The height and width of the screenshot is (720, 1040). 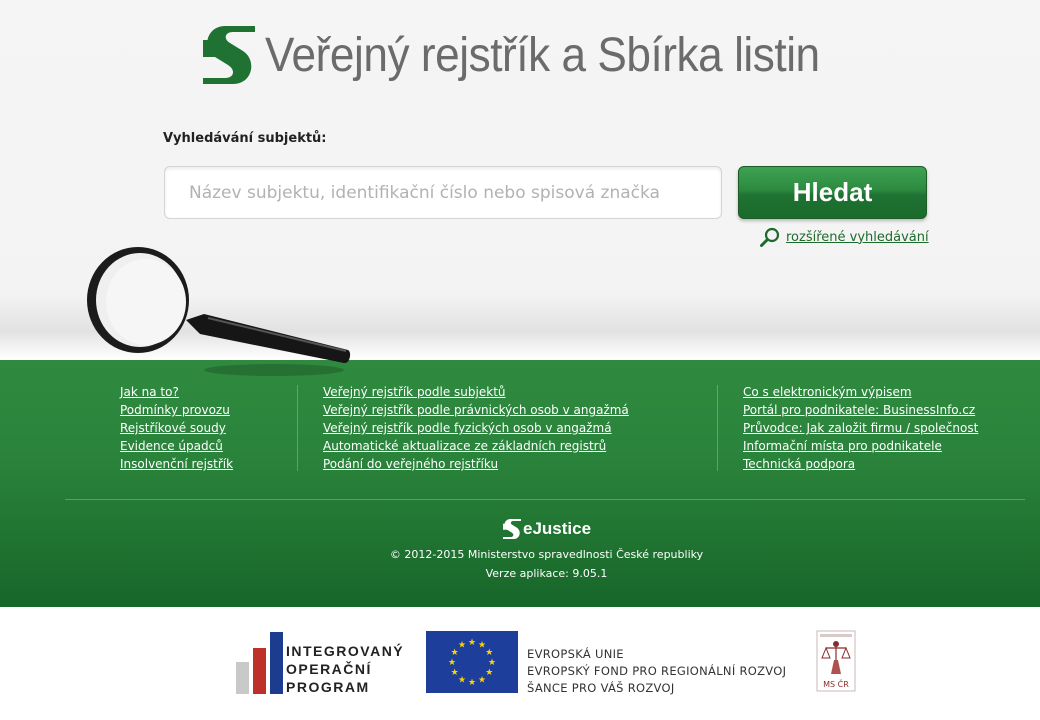 I want to click on footer-separator, so click(x=545, y=499).